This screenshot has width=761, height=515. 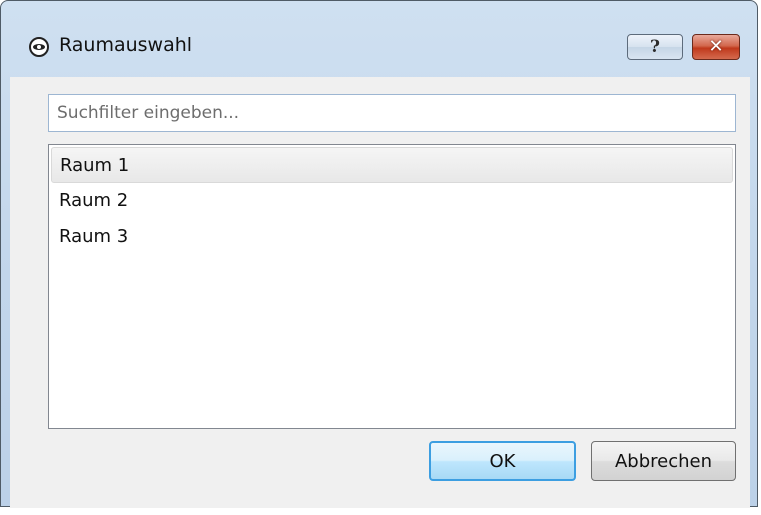 What do you see at coordinates (392, 113) in the screenshot?
I see `search-filter-input` at bounding box center [392, 113].